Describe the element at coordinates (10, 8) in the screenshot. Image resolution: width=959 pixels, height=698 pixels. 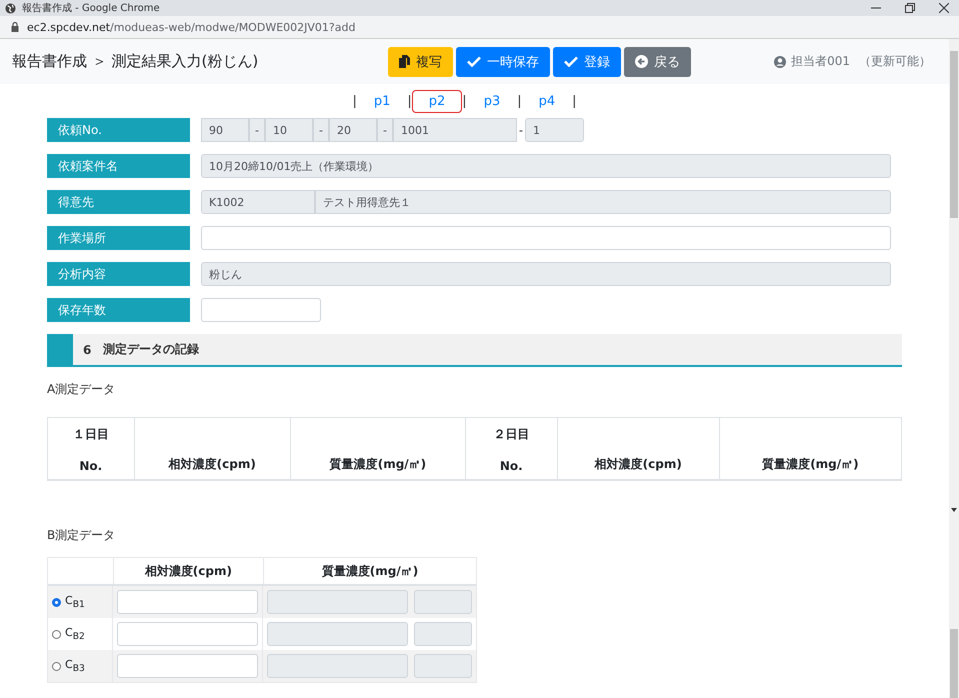
I see `globe-icon` at that location.